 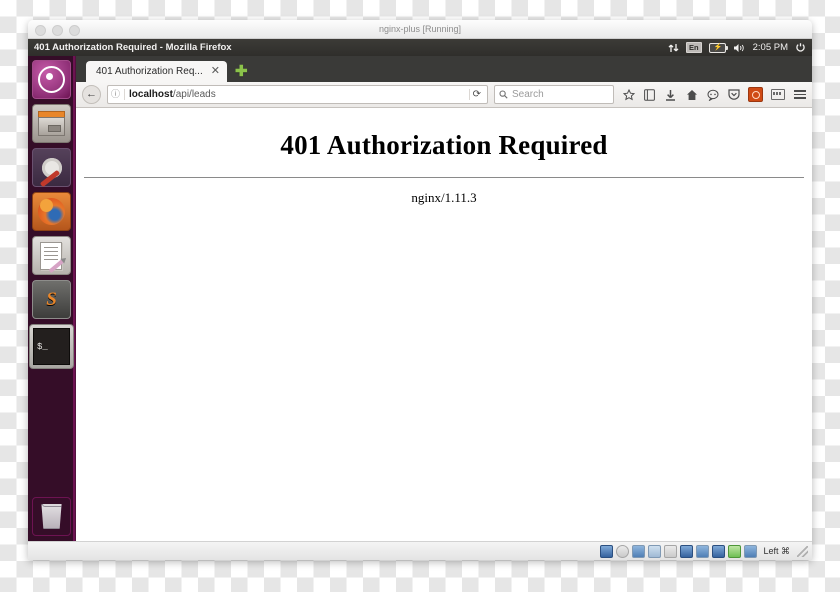 What do you see at coordinates (215, 71) in the screenshot?
I see `close-icon: ✕` at bounding box center [215, 71].